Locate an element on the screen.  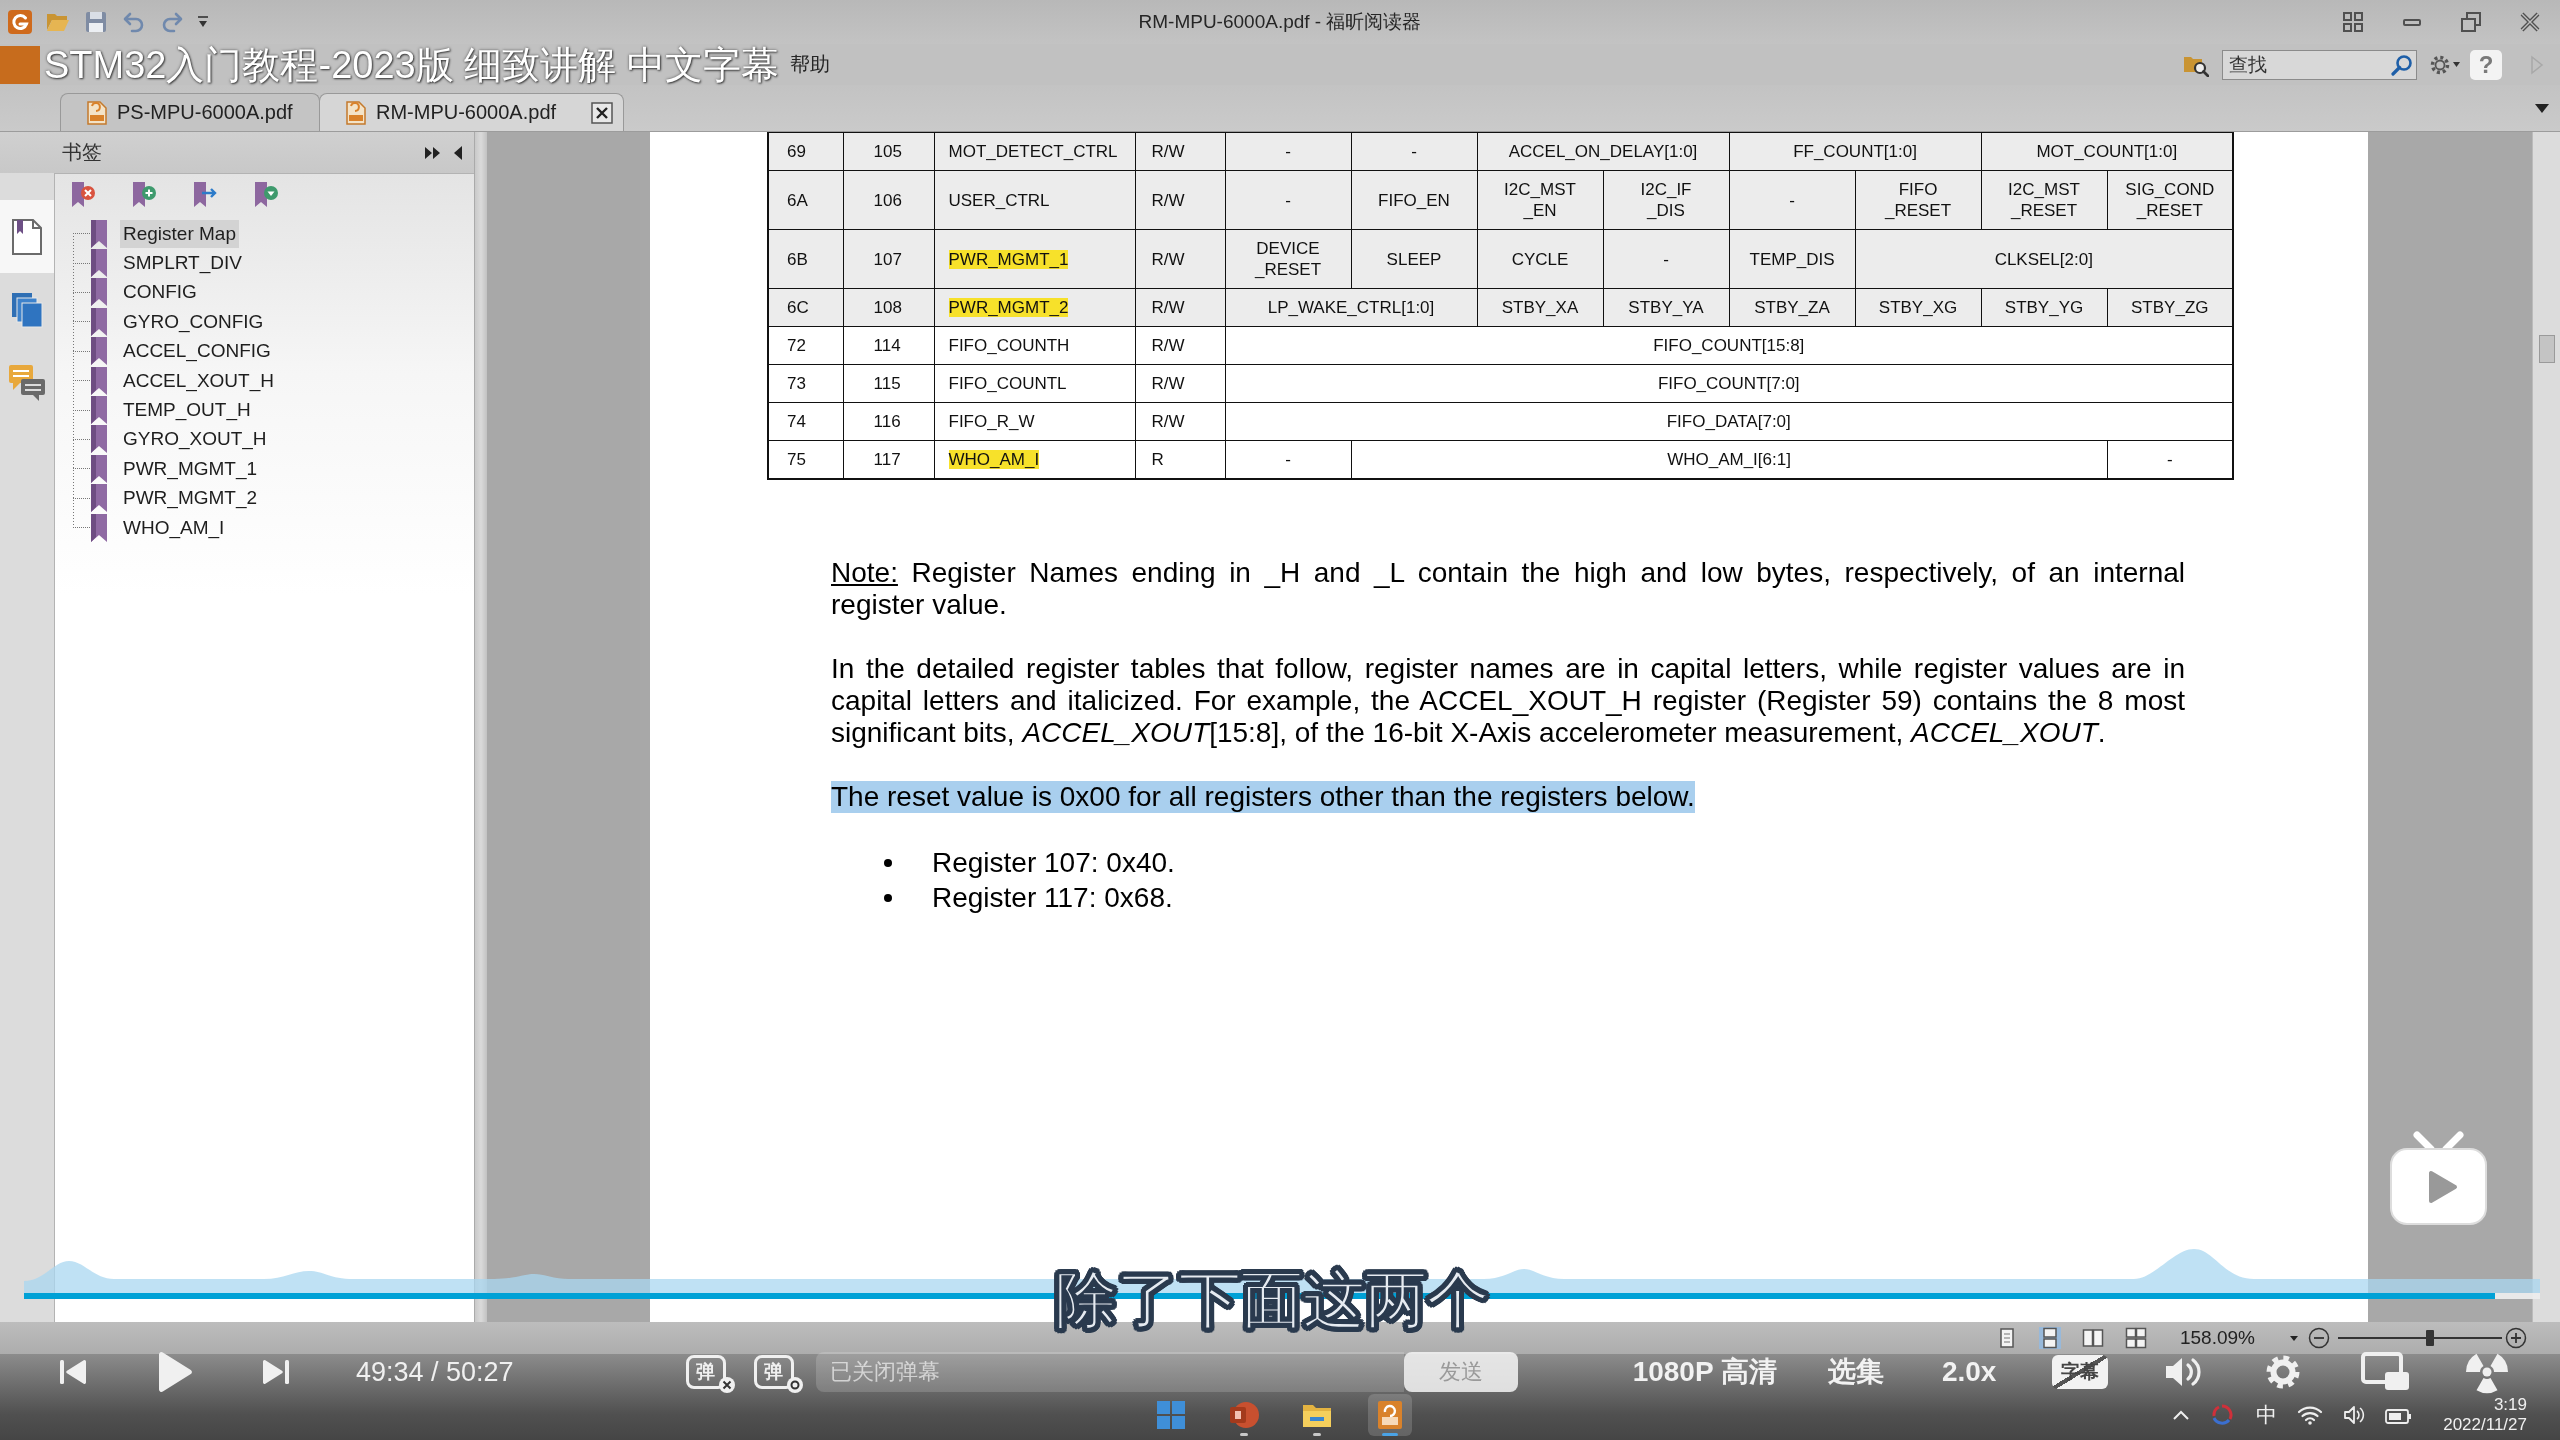
bullet-icon is located at coordinates (888, 897).